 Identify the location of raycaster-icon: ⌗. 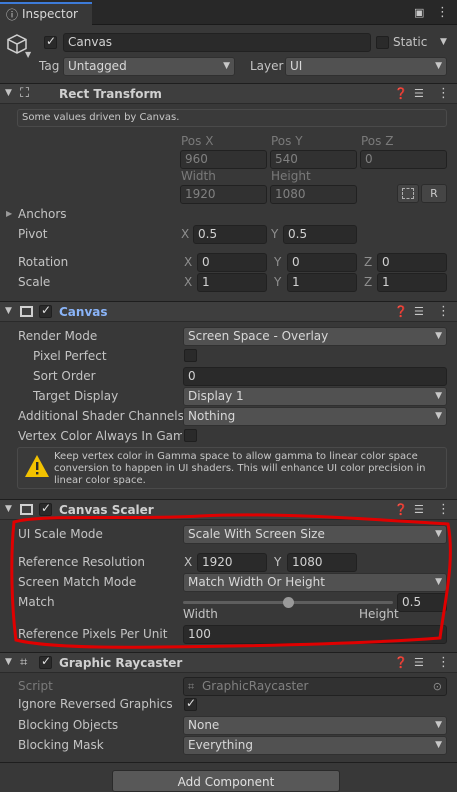
(24, 662).